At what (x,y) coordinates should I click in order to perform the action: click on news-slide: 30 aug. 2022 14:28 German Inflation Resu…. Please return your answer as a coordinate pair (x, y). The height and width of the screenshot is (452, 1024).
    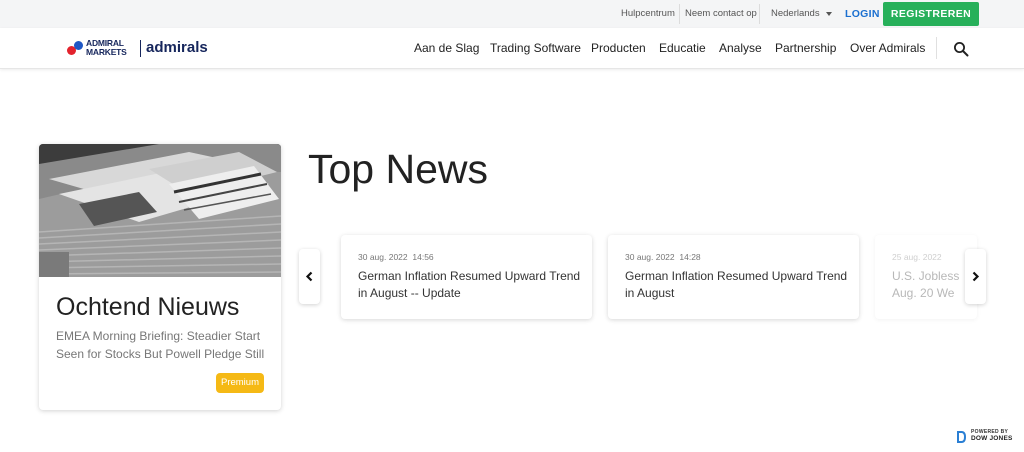
    Looking at the image, I should click on (733, 277).